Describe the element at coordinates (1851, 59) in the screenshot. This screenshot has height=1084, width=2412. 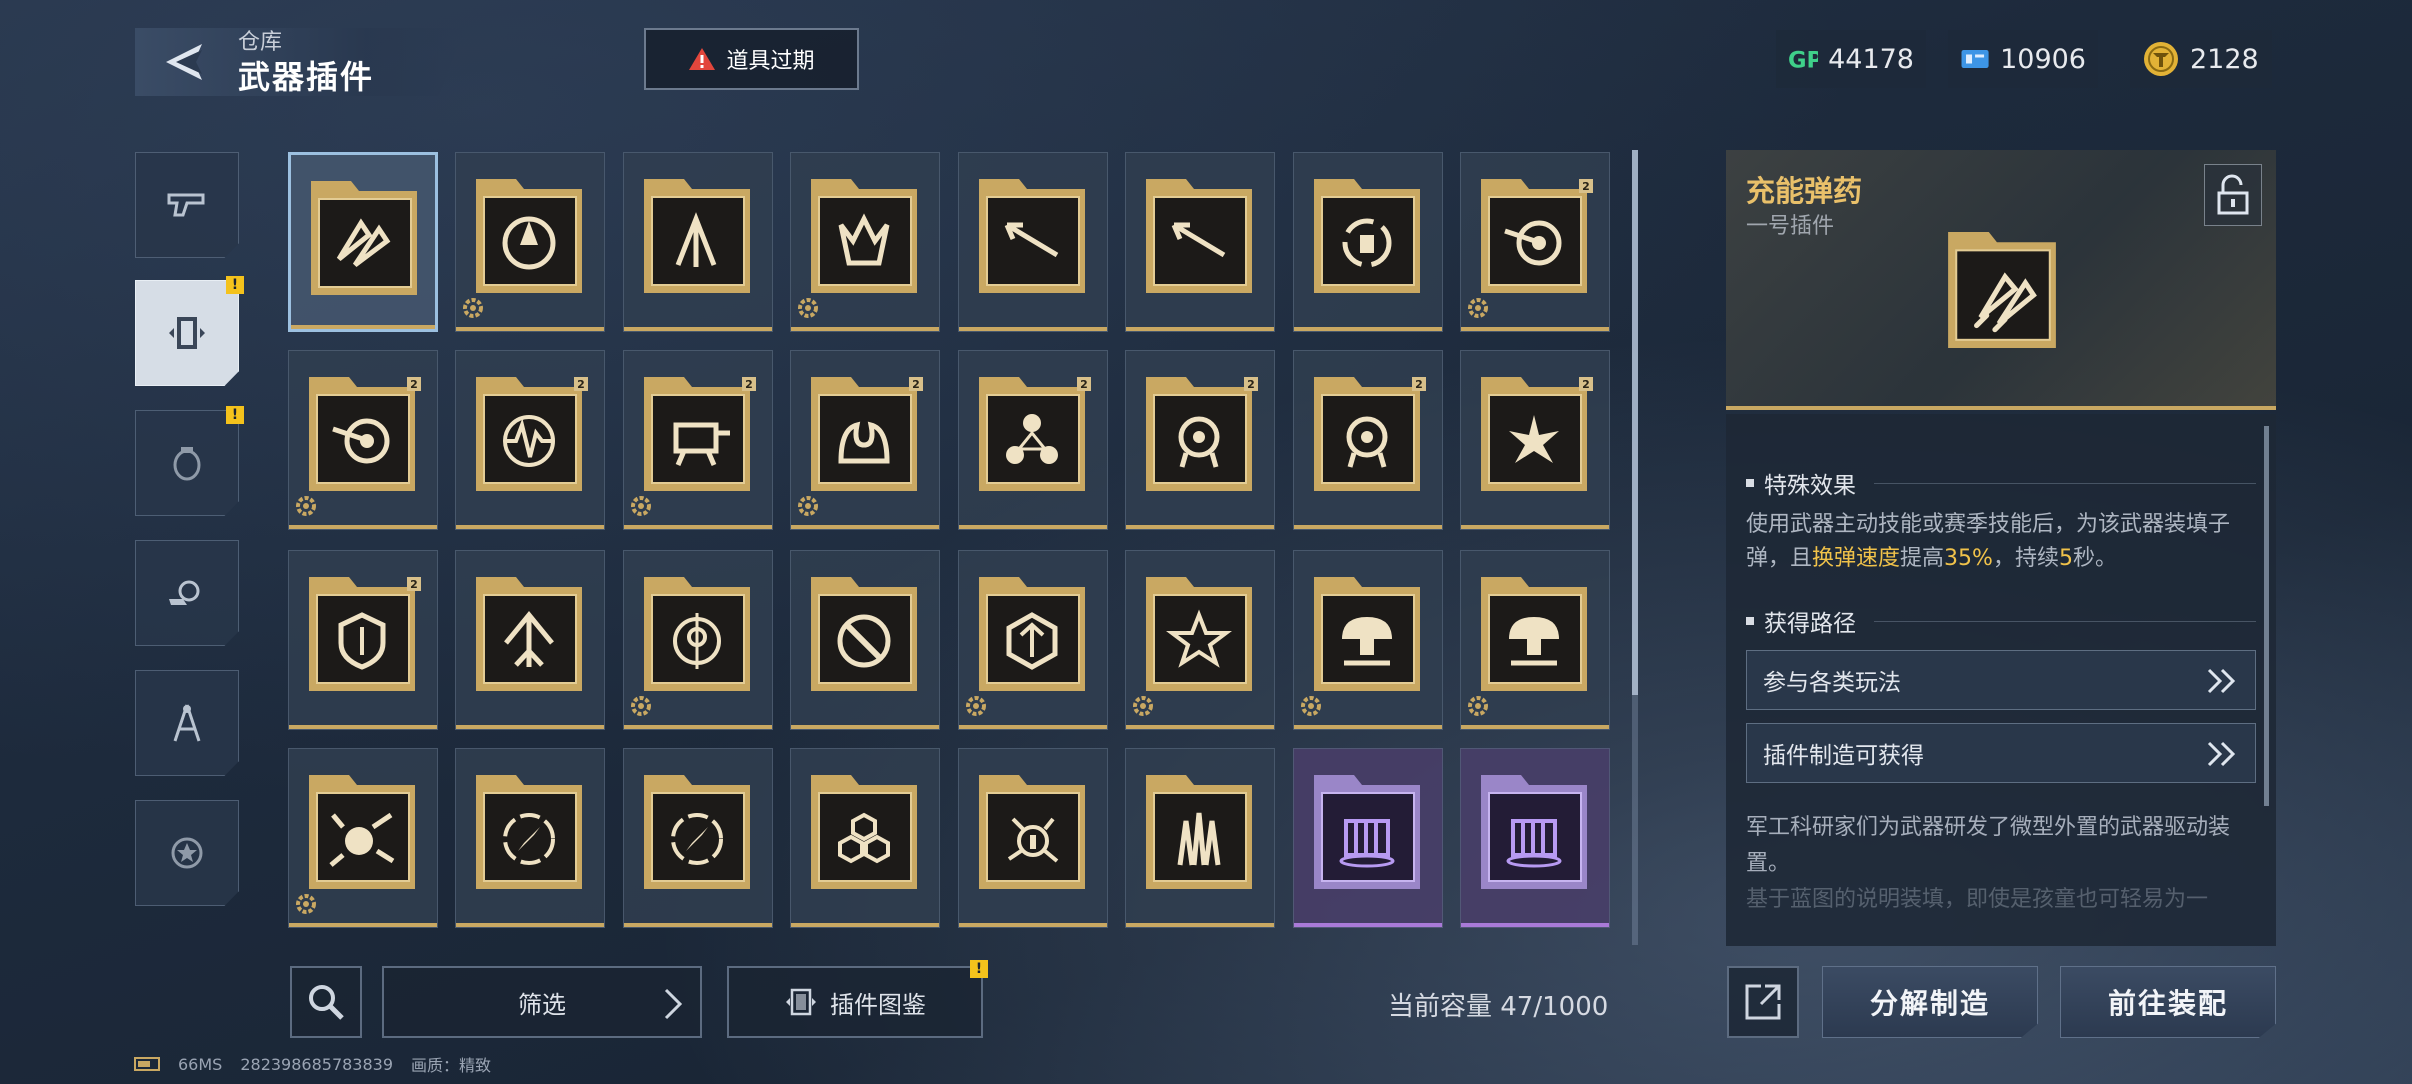
I see `currency-gp: GP 44178` at that location.